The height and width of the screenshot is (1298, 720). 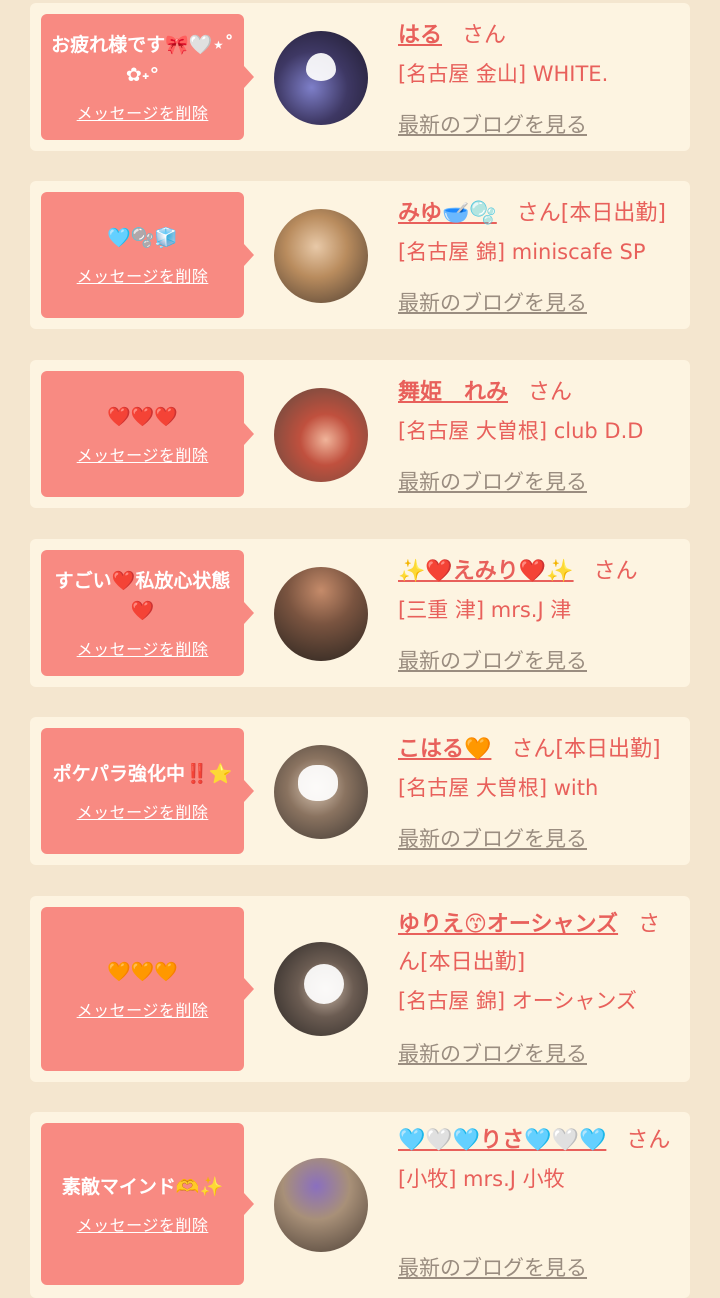 What do you see at coordinates (142, 1187) in the screenshot?
I see `message-text: 素敵マインド🫶✨` at bounding box center [142, 1187].